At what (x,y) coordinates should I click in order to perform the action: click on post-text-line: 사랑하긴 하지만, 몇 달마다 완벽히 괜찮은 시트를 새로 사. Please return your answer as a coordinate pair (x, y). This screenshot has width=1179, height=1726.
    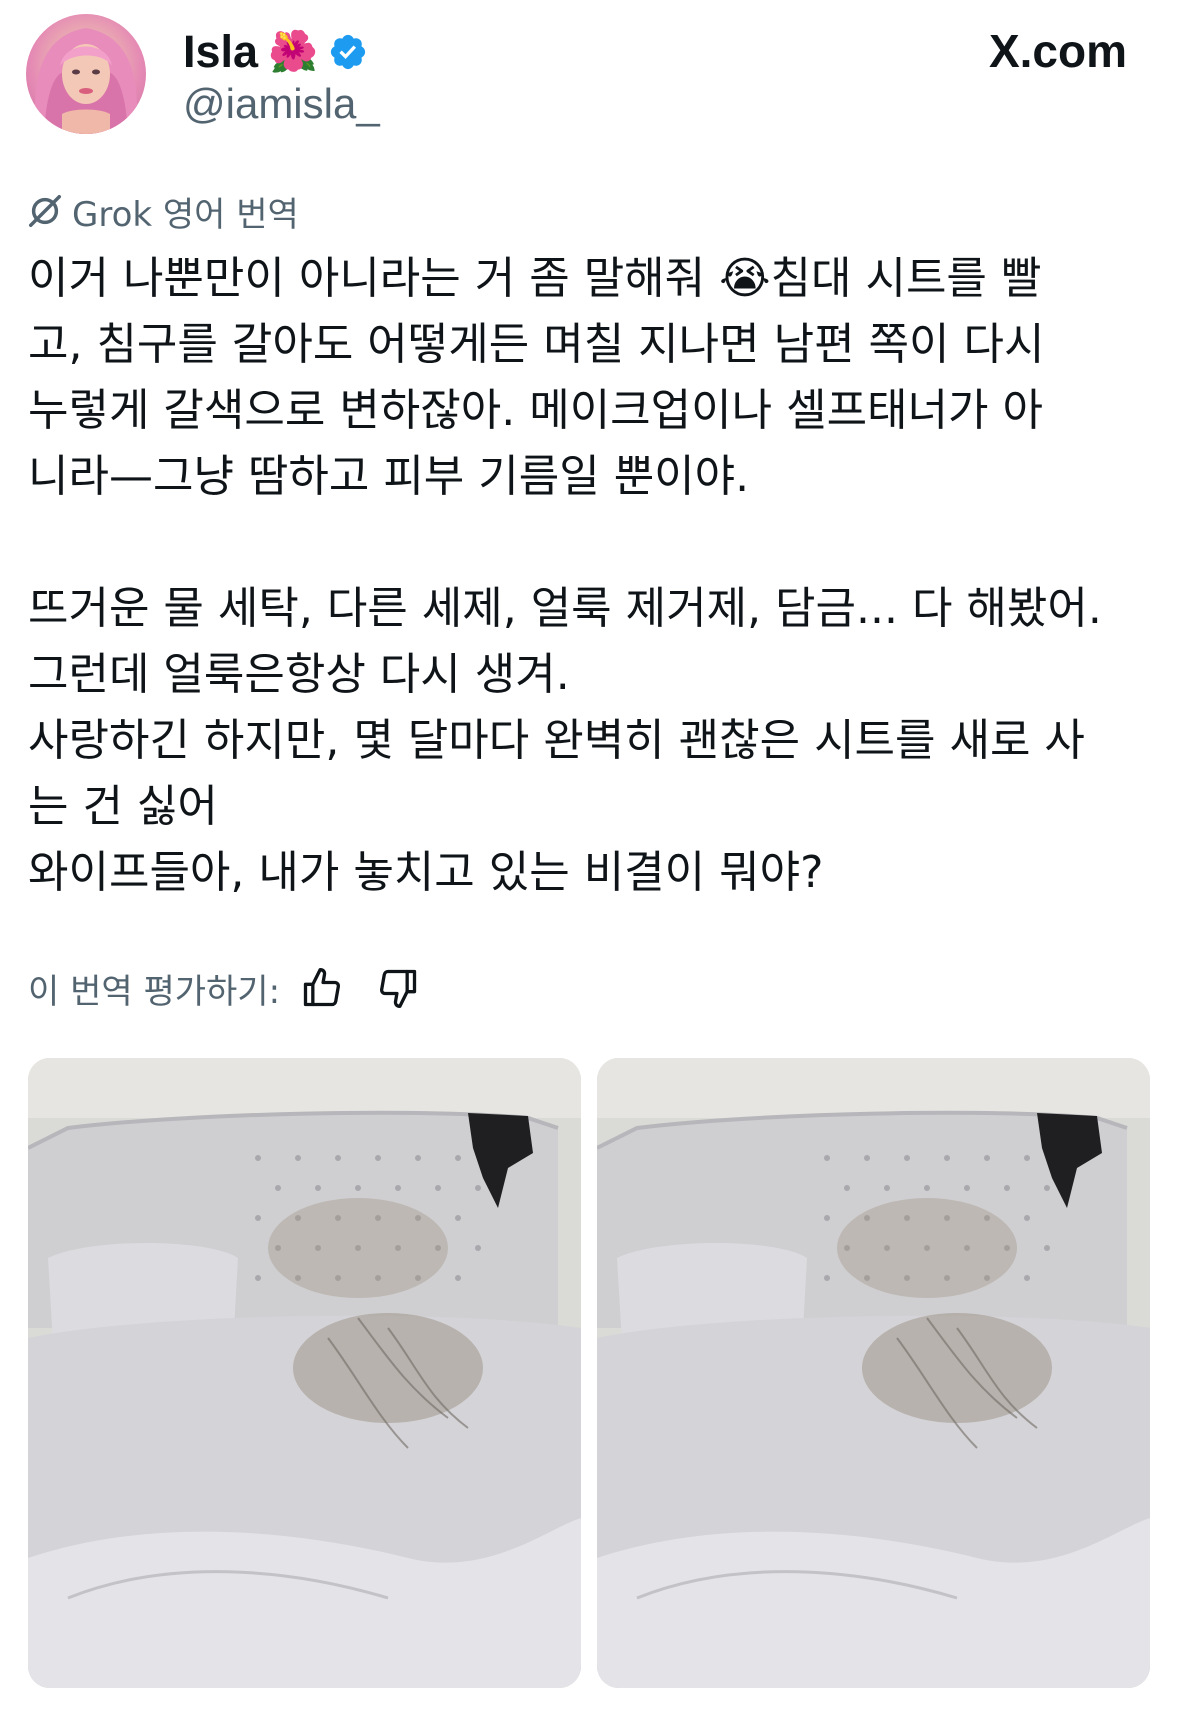
    Looking at the image, I should click on (556, 740).